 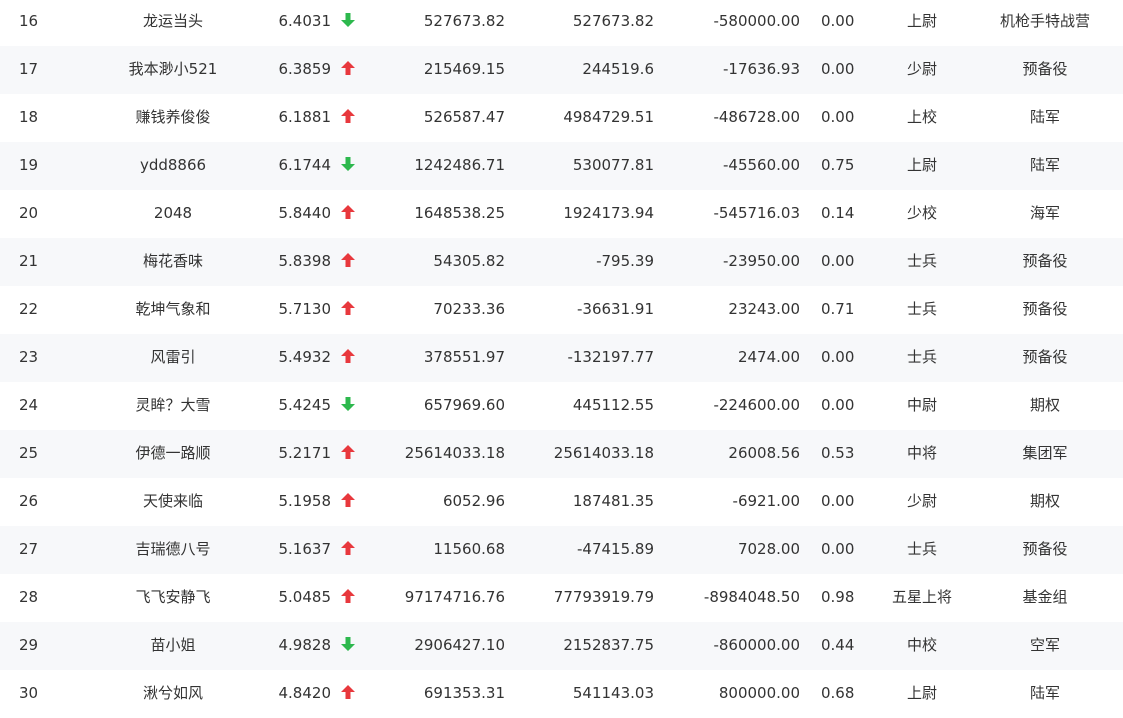 I want to click on name-cell: 灵眸？大雪, so click(x=173, y=406).